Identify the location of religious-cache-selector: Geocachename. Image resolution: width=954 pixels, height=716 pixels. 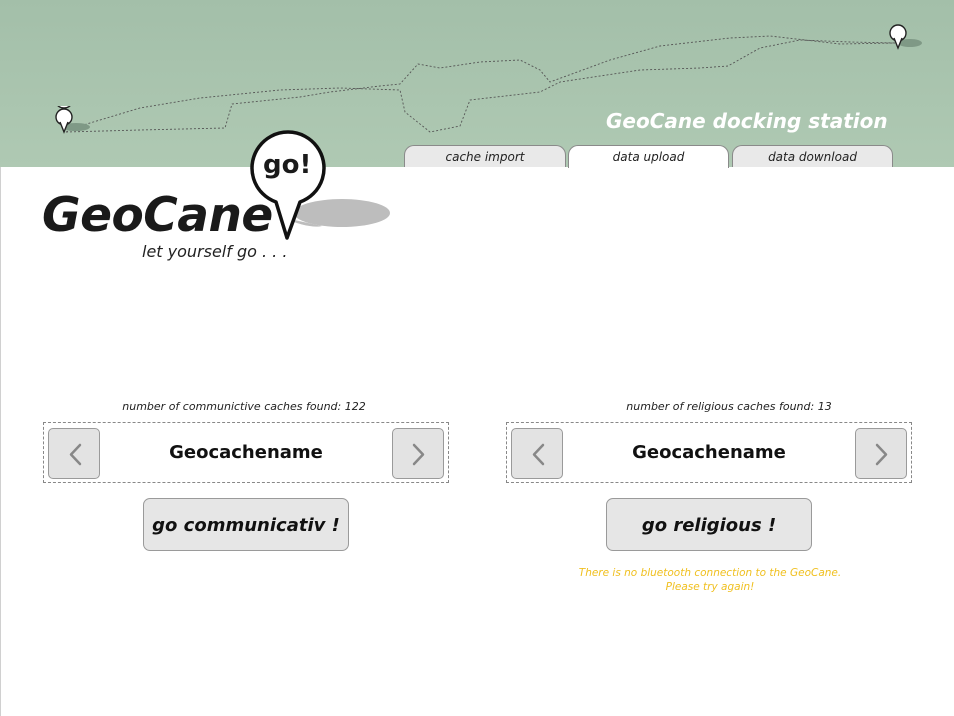
(709, 452).